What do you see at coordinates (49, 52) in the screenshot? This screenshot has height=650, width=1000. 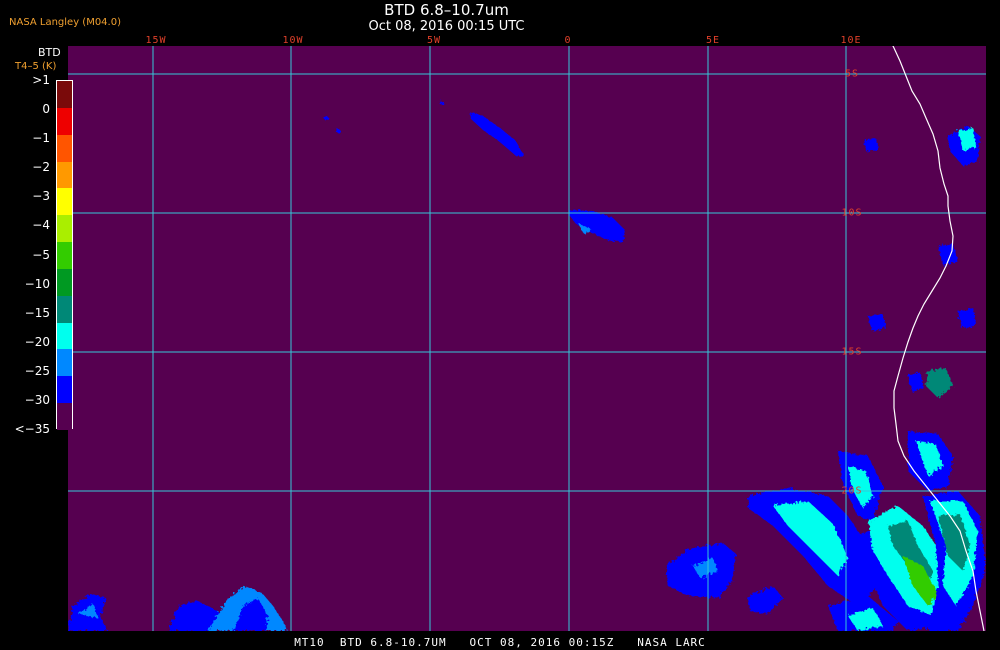 I see `legend-title: BTD` at bounding box center [49, 52].